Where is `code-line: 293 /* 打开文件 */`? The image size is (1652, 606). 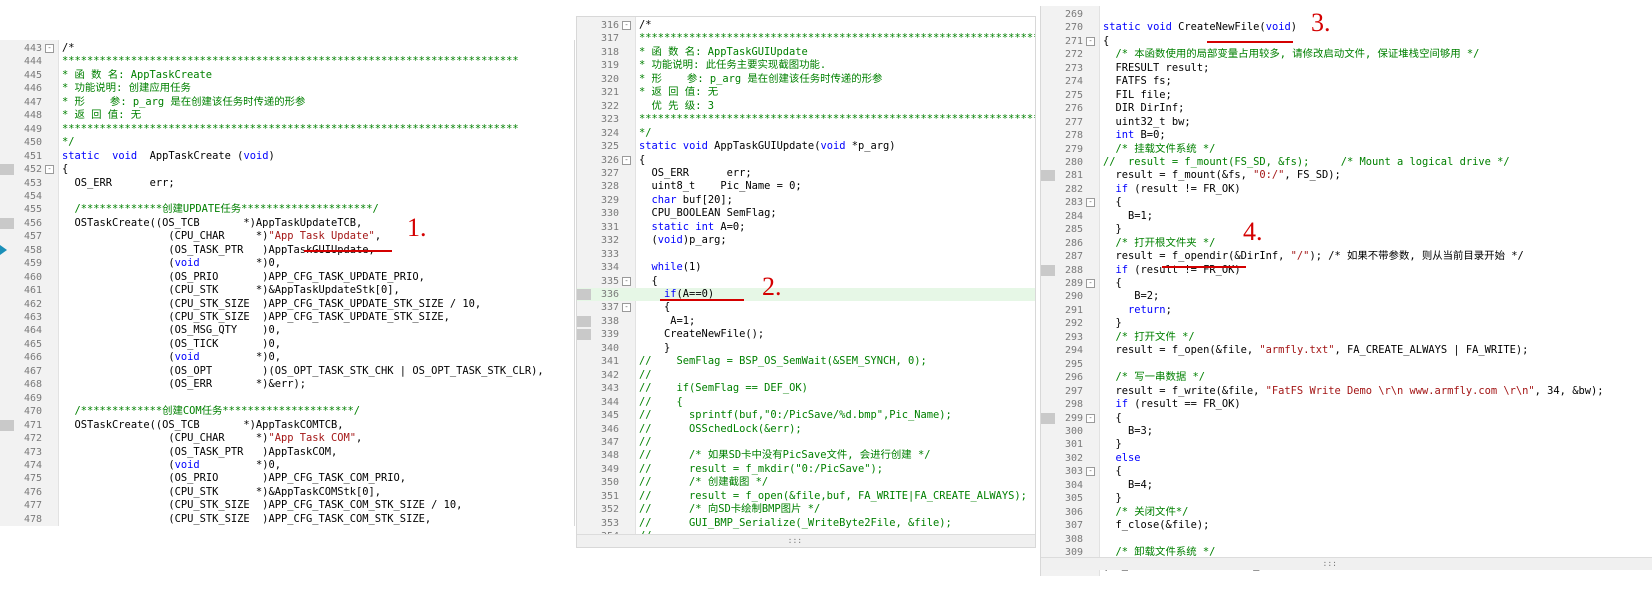
code-line: 293 /* 打开文件 */ is located at coordinates (1346, 337).